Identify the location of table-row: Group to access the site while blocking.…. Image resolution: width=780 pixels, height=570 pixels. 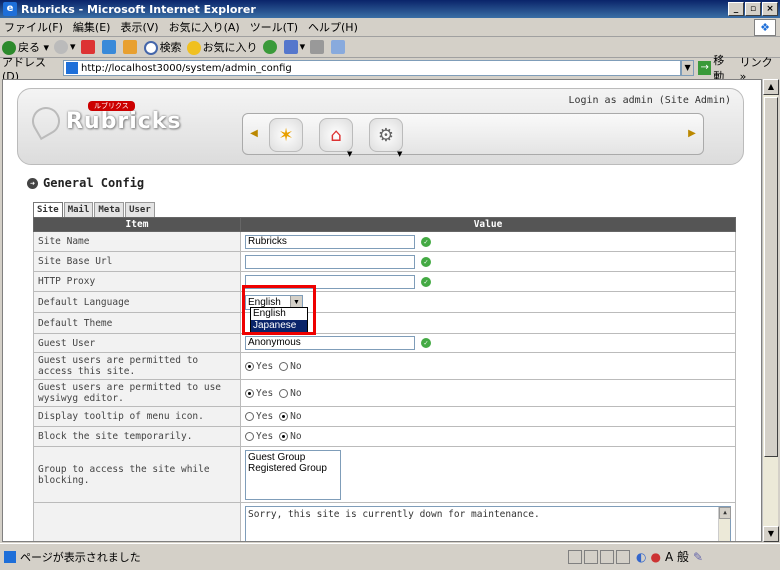
(384, 474).